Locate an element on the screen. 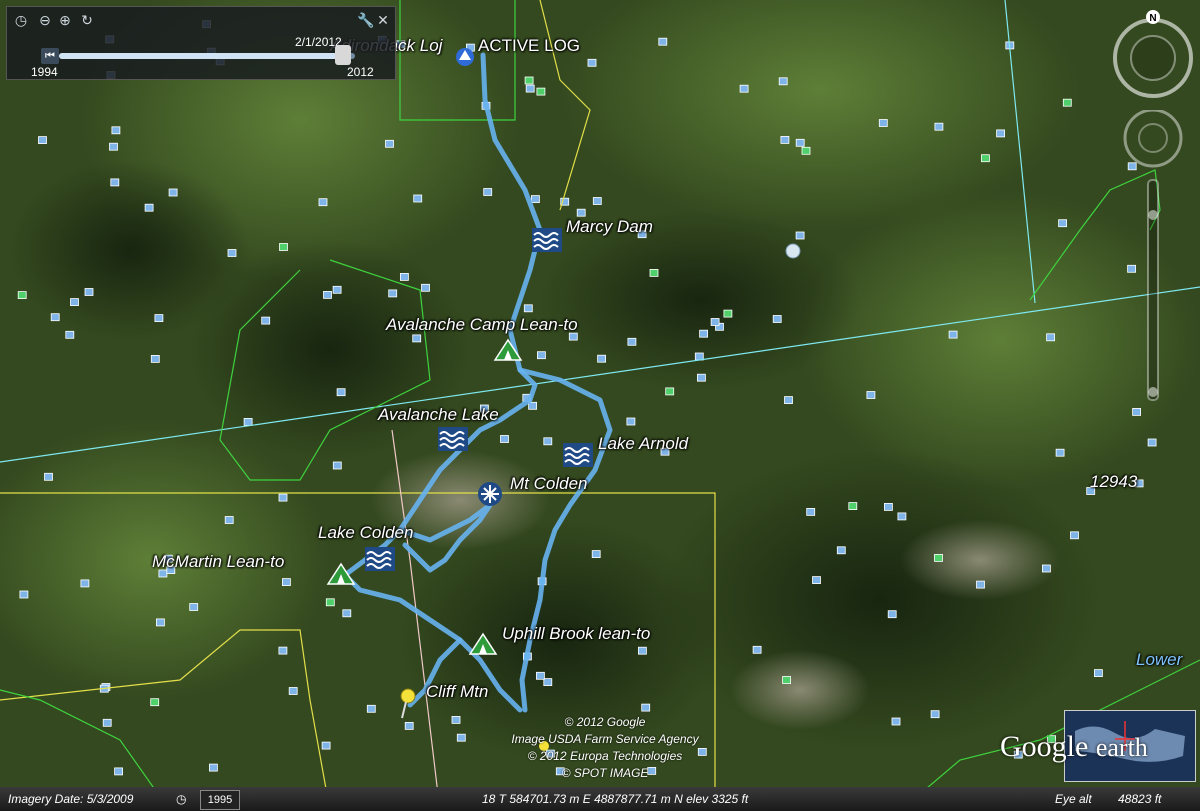  historical-year-button: 1995 is located at coordinates (220, 800).